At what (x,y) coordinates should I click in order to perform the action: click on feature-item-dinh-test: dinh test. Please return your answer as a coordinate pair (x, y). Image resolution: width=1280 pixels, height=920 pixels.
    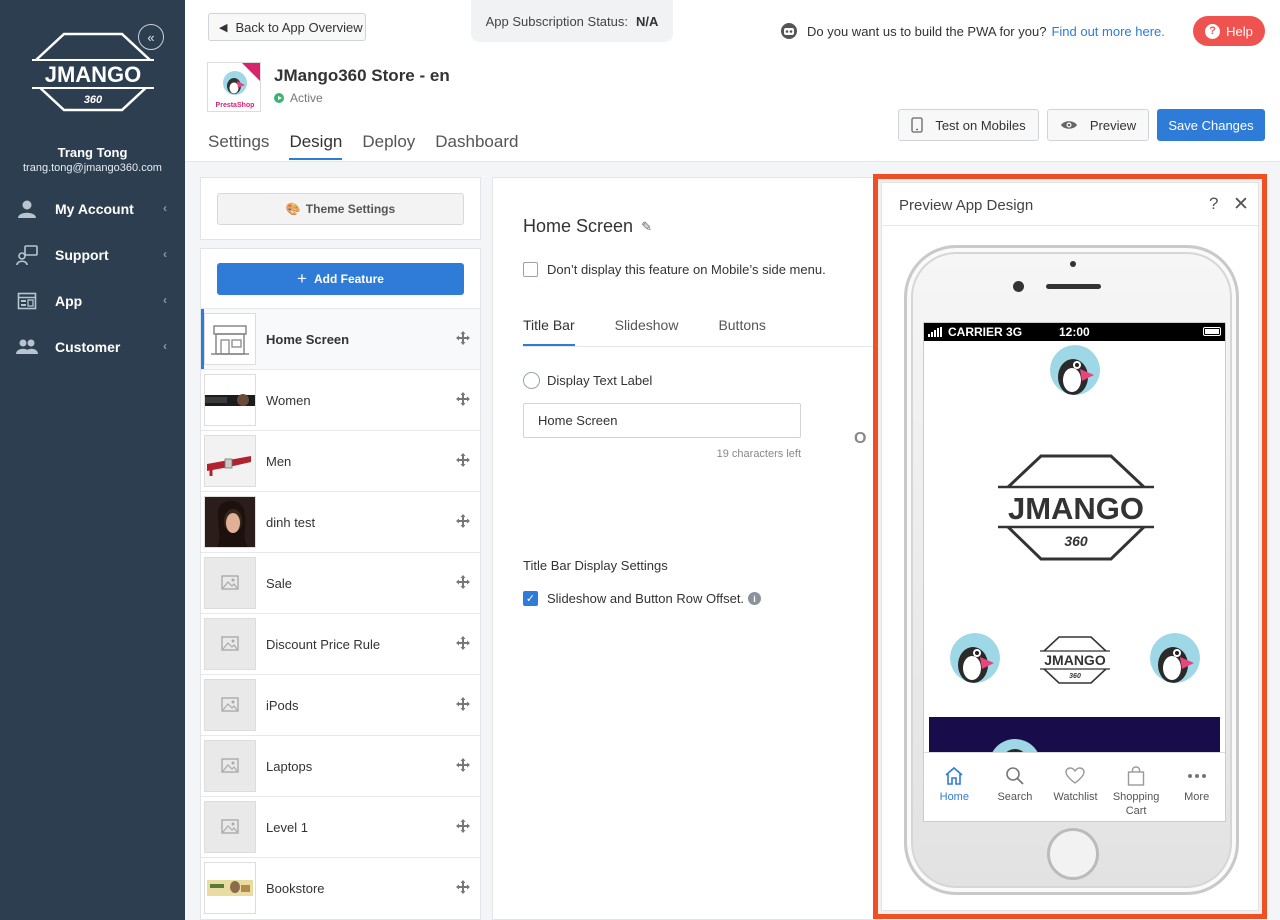
    Looking at the image, I should click on (340, 521).